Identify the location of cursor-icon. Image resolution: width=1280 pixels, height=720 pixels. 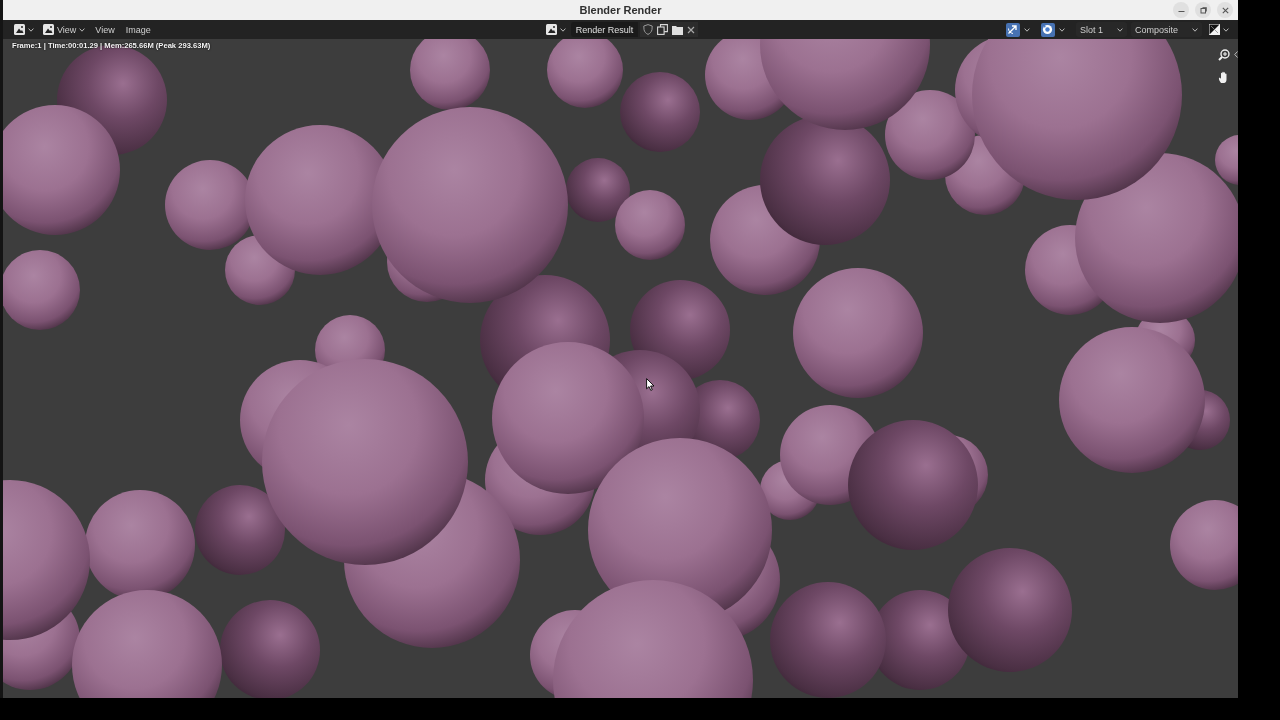
(650, 384).